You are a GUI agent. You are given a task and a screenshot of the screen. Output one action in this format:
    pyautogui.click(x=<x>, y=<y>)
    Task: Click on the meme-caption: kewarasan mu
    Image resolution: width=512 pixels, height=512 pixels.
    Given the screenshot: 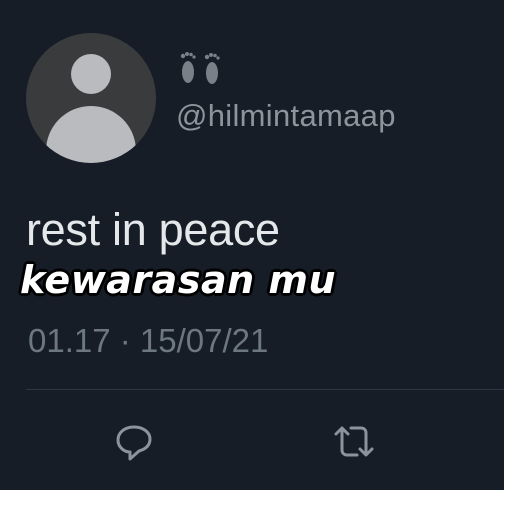 What is the action you would take?
    pyautogui.click(x=178, y=280)
    